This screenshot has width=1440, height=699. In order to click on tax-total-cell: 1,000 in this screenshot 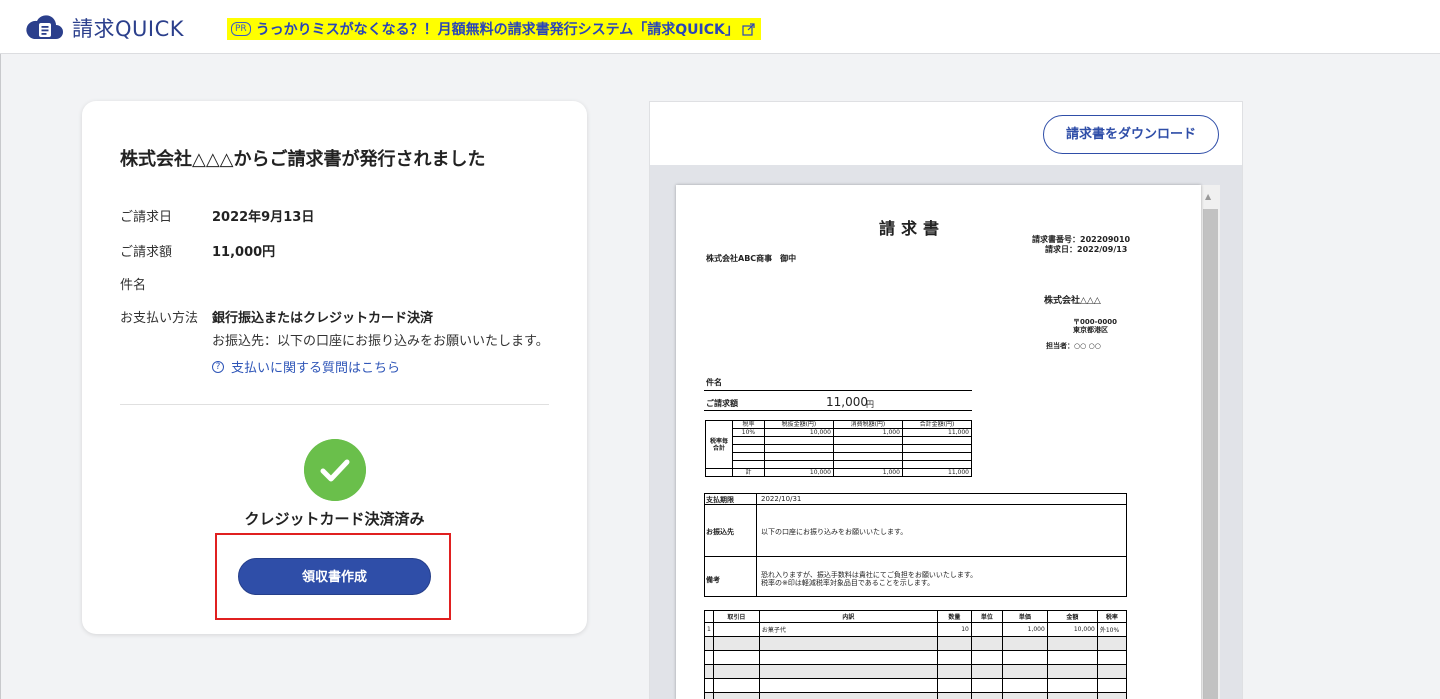, I will do `click(867, 472)`.